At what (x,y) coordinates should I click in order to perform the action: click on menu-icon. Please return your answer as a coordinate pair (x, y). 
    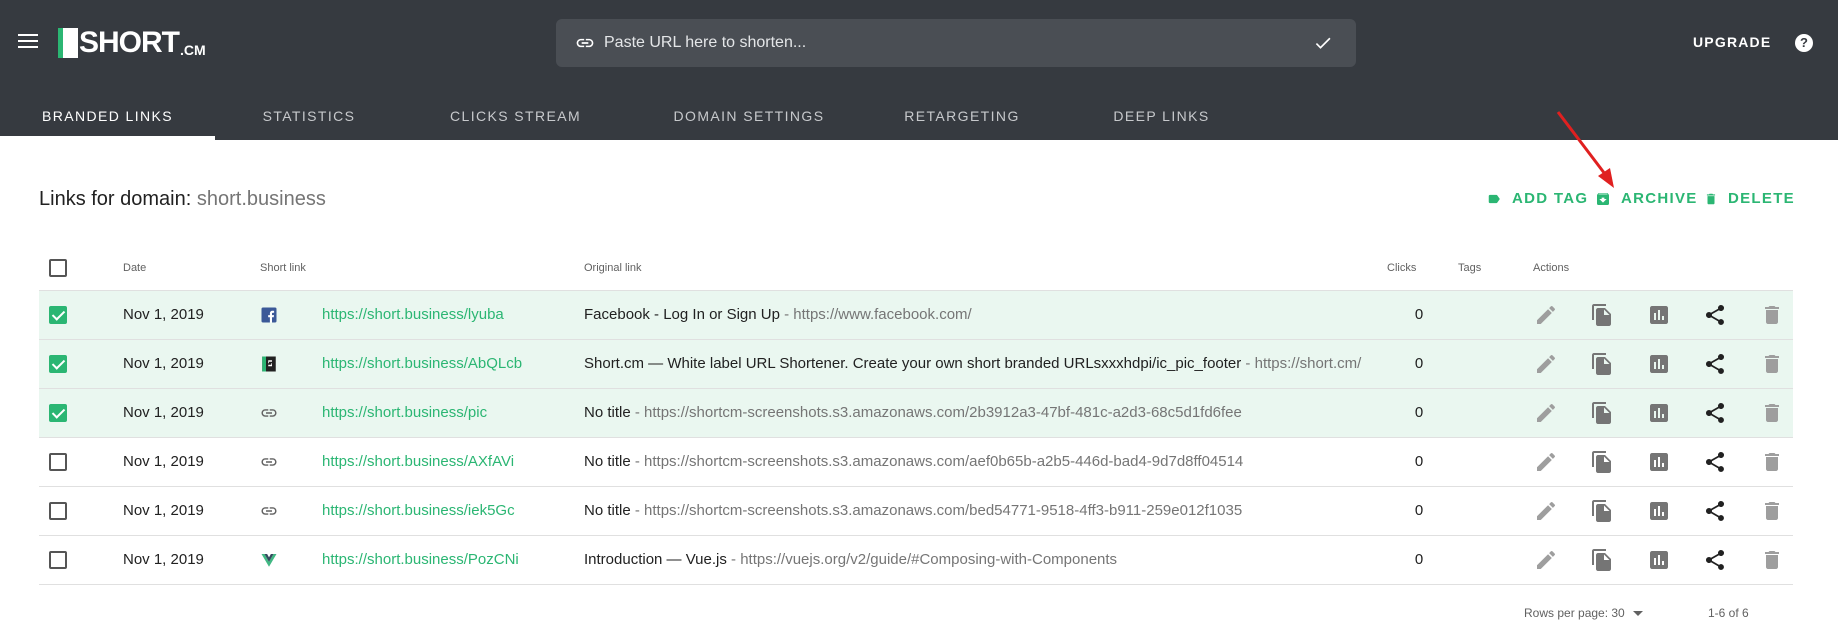
    Looking at the image, I should click on (28, 42).